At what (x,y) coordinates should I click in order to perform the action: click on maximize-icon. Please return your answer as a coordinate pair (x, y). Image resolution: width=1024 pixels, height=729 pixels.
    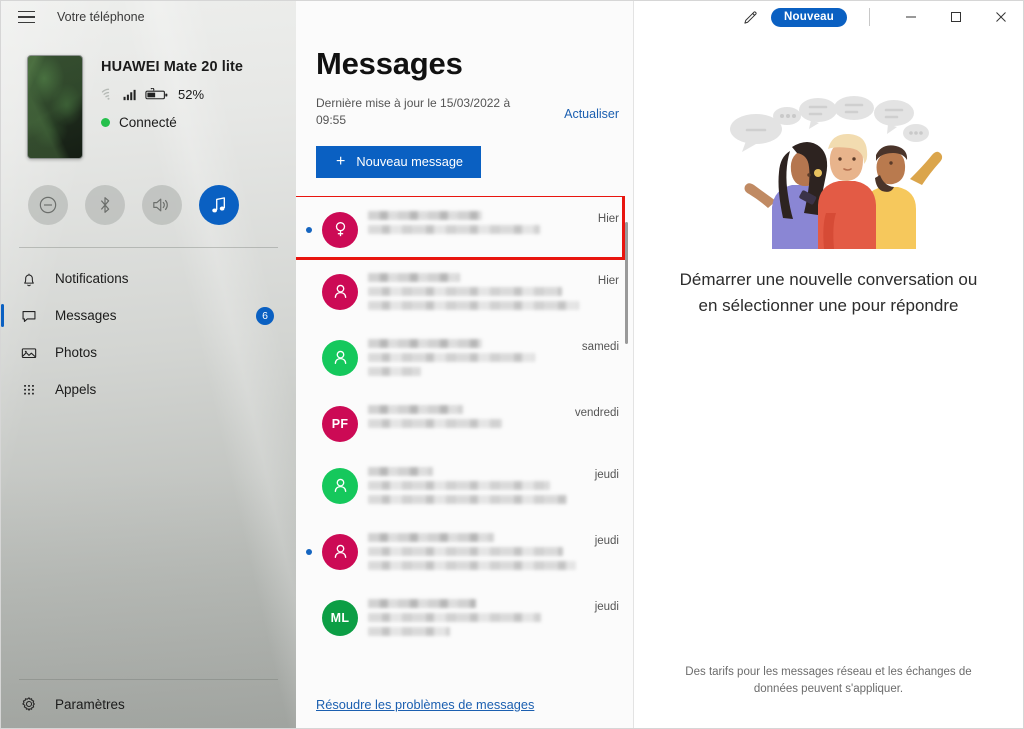
    Looking at the image, I should click on (955, 17).